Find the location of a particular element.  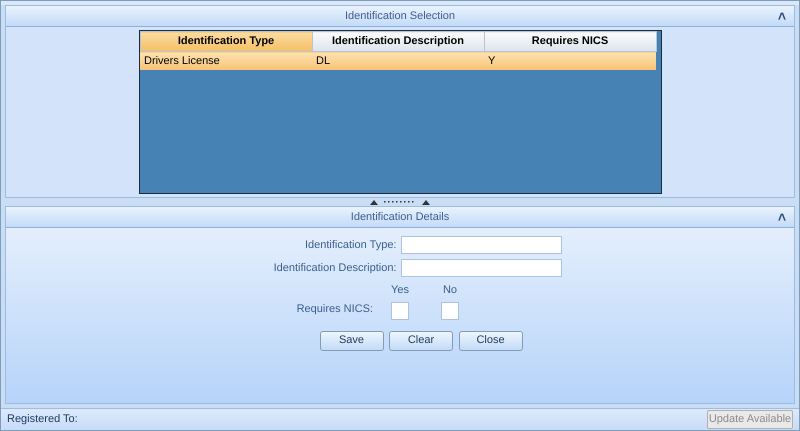

table-cell: Y is located at coordinates (570, 61).